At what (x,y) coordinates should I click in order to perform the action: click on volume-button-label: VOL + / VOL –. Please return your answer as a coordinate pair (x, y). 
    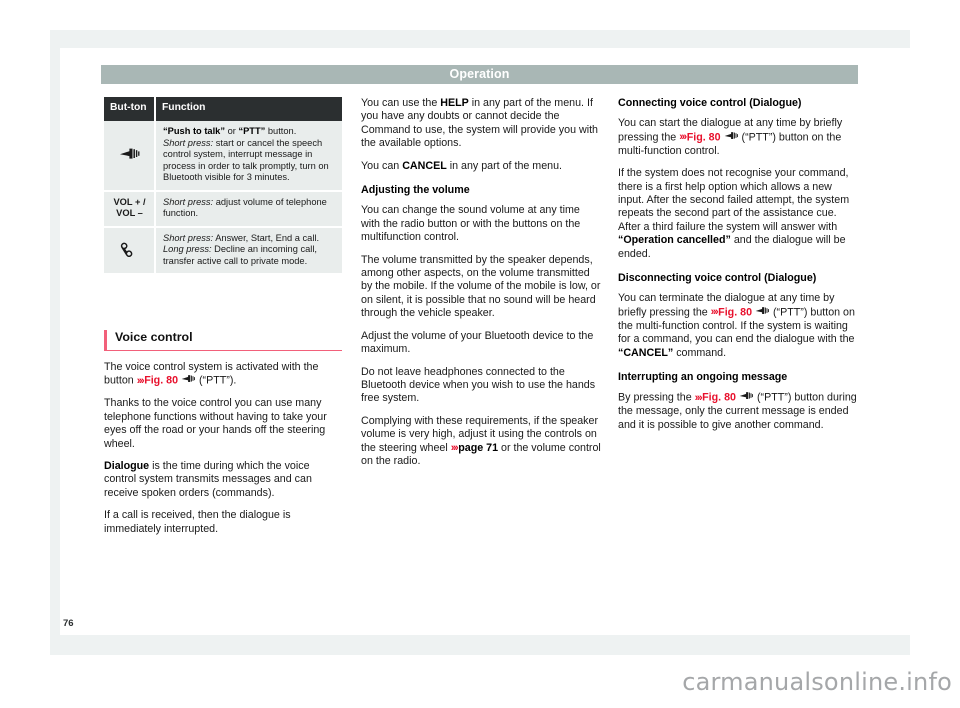
    Looking at the image, I should click on (129, 207).